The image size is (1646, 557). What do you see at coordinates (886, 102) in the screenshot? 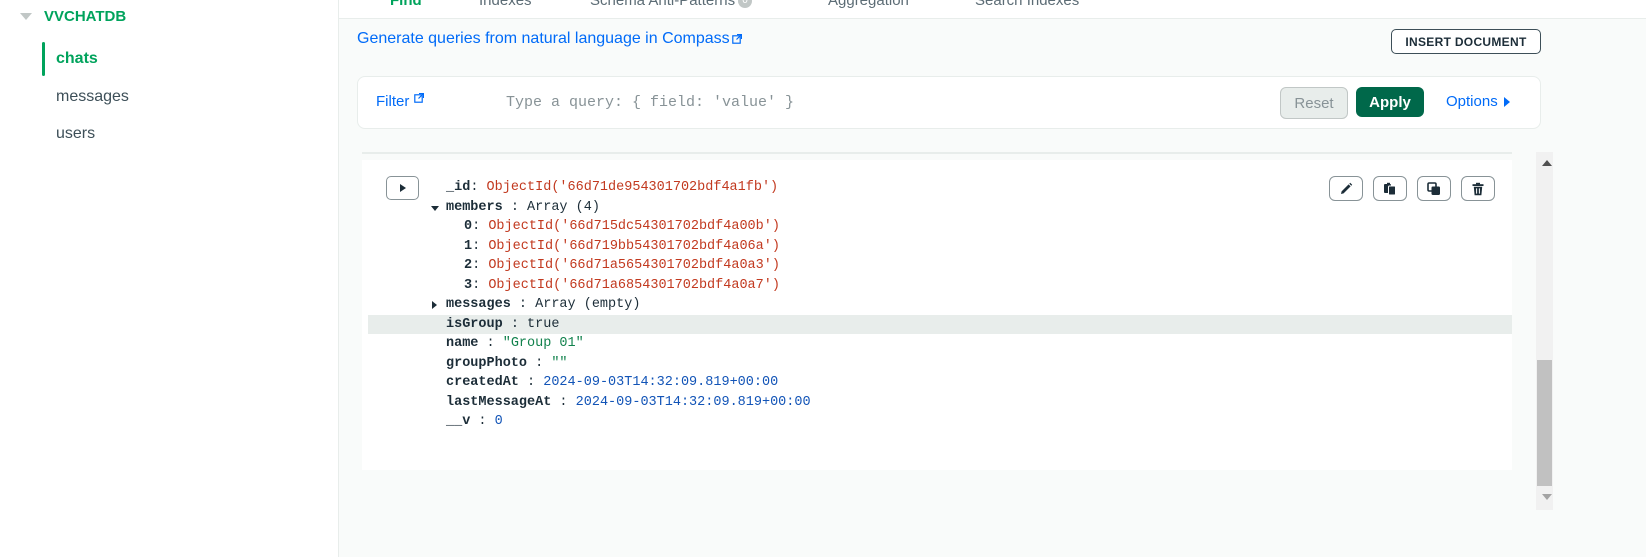
I see `query-input` at bounding box center [886, 102].